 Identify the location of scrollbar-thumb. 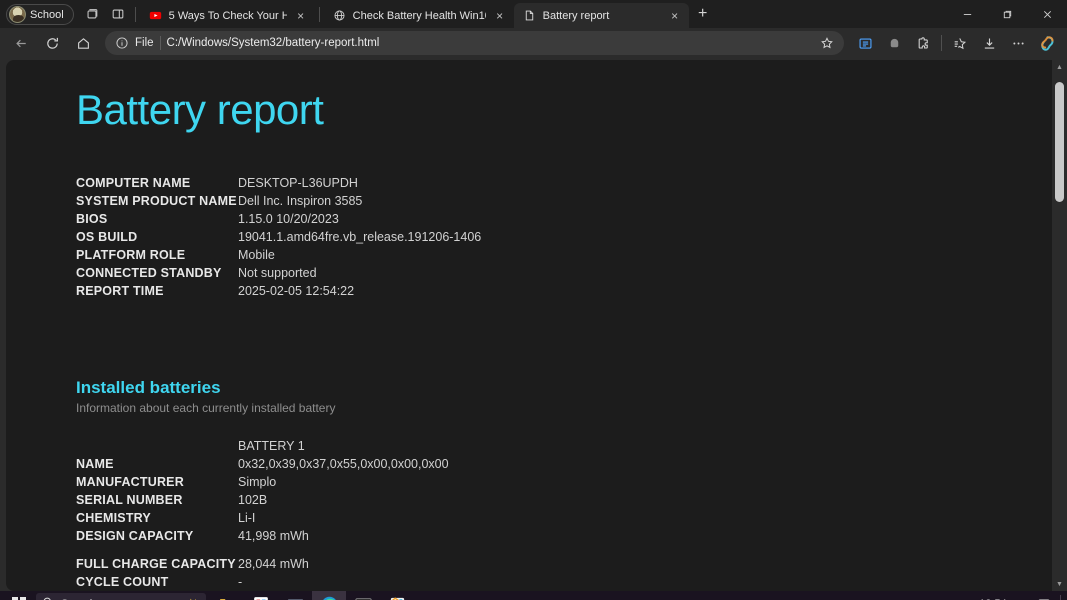
(1059, 142).